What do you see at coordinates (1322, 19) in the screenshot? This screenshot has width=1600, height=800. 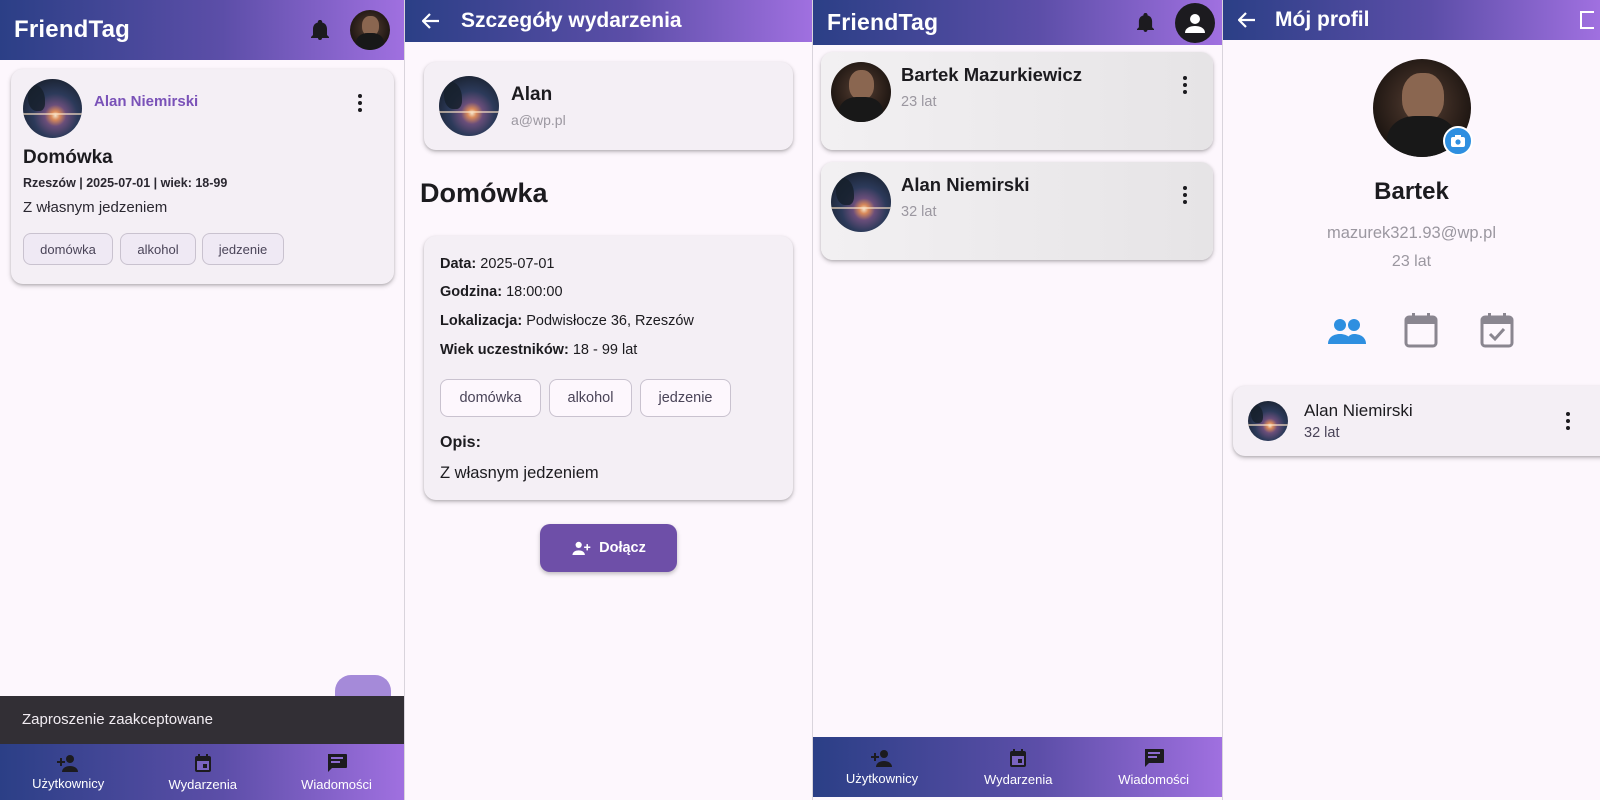 I see `screen-title: Mój profil` at bounding box center [1322, 19].